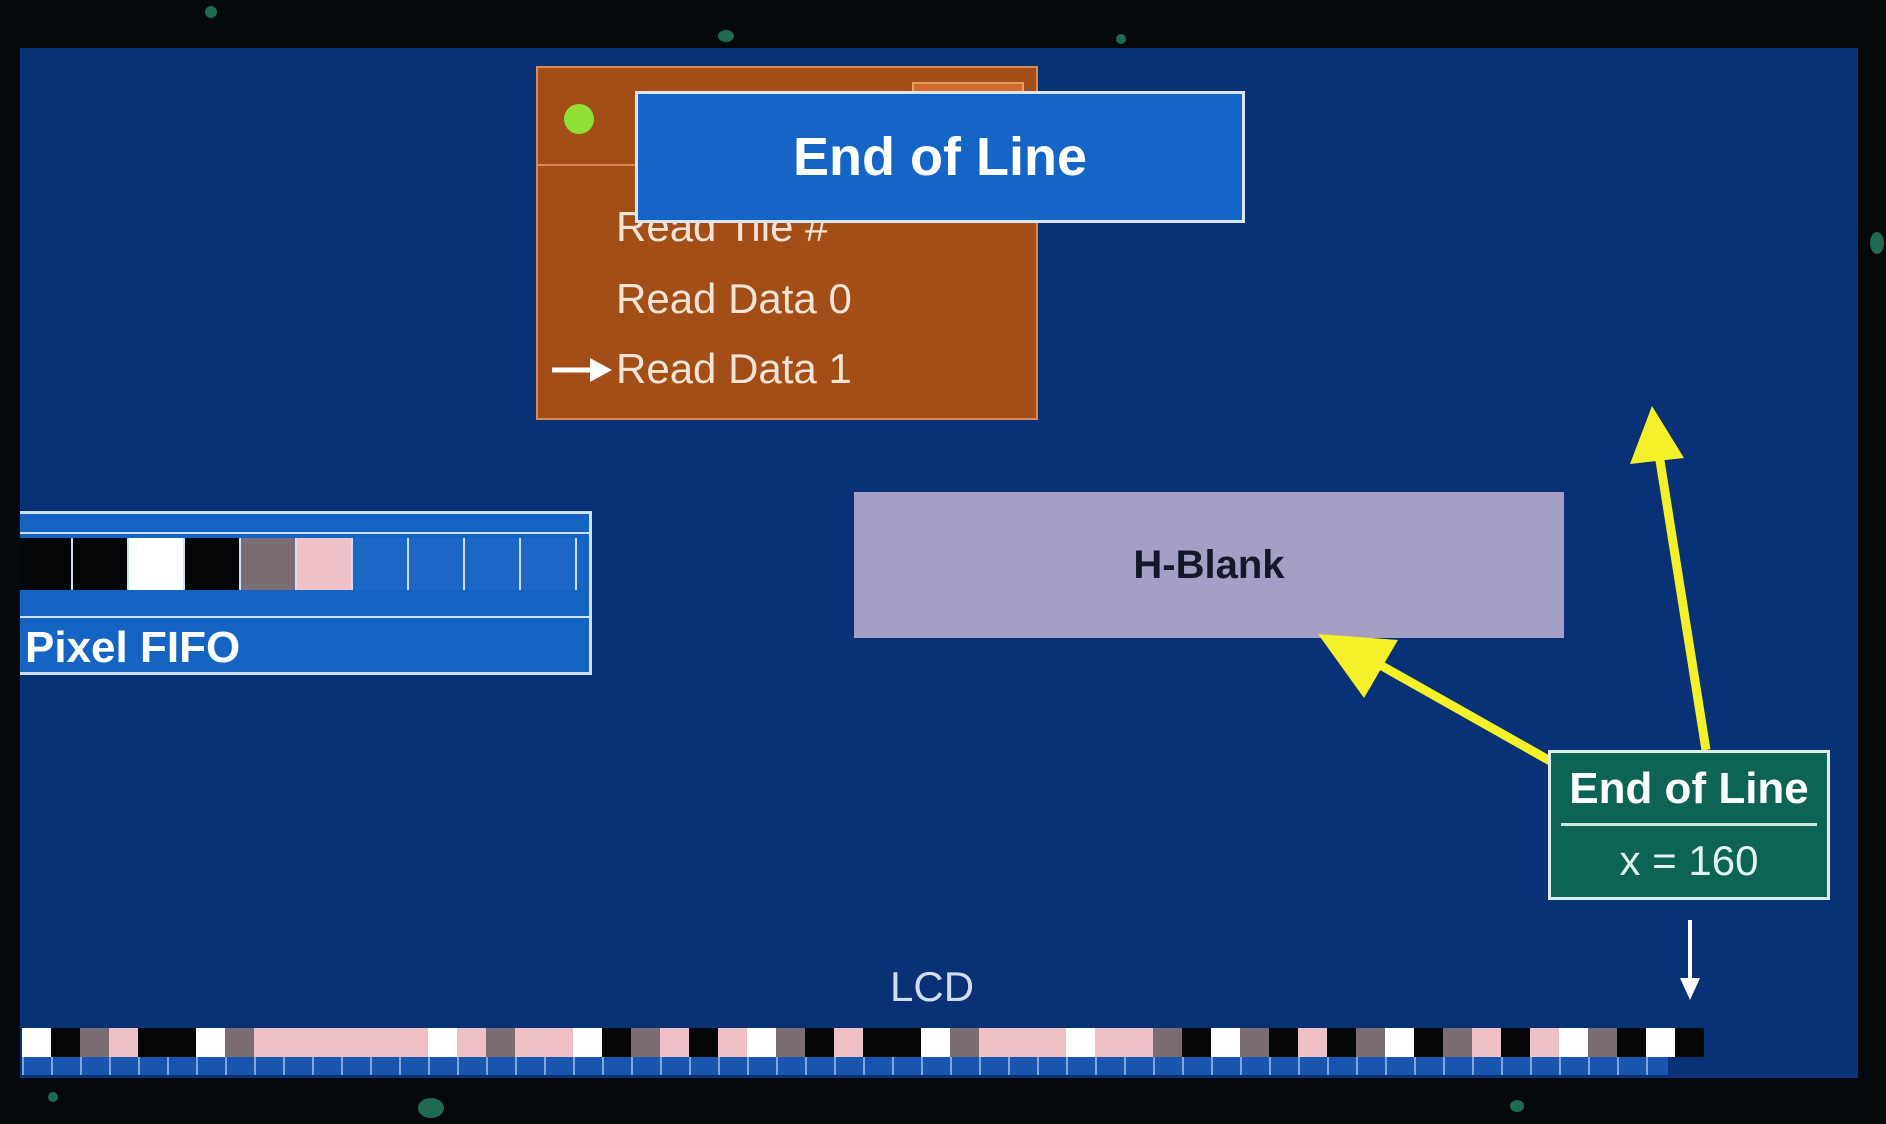 The image size is (1886, 1124). I want to click on transition-arrows, so click(1514, 703).